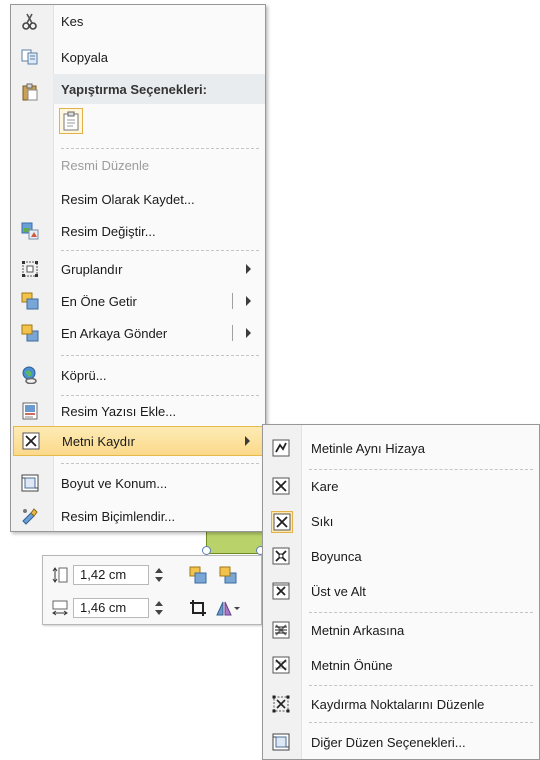  Describe the element at coordinates (138, 21) in the screenshot. I see `menu-item-cut: Kes` at that location.